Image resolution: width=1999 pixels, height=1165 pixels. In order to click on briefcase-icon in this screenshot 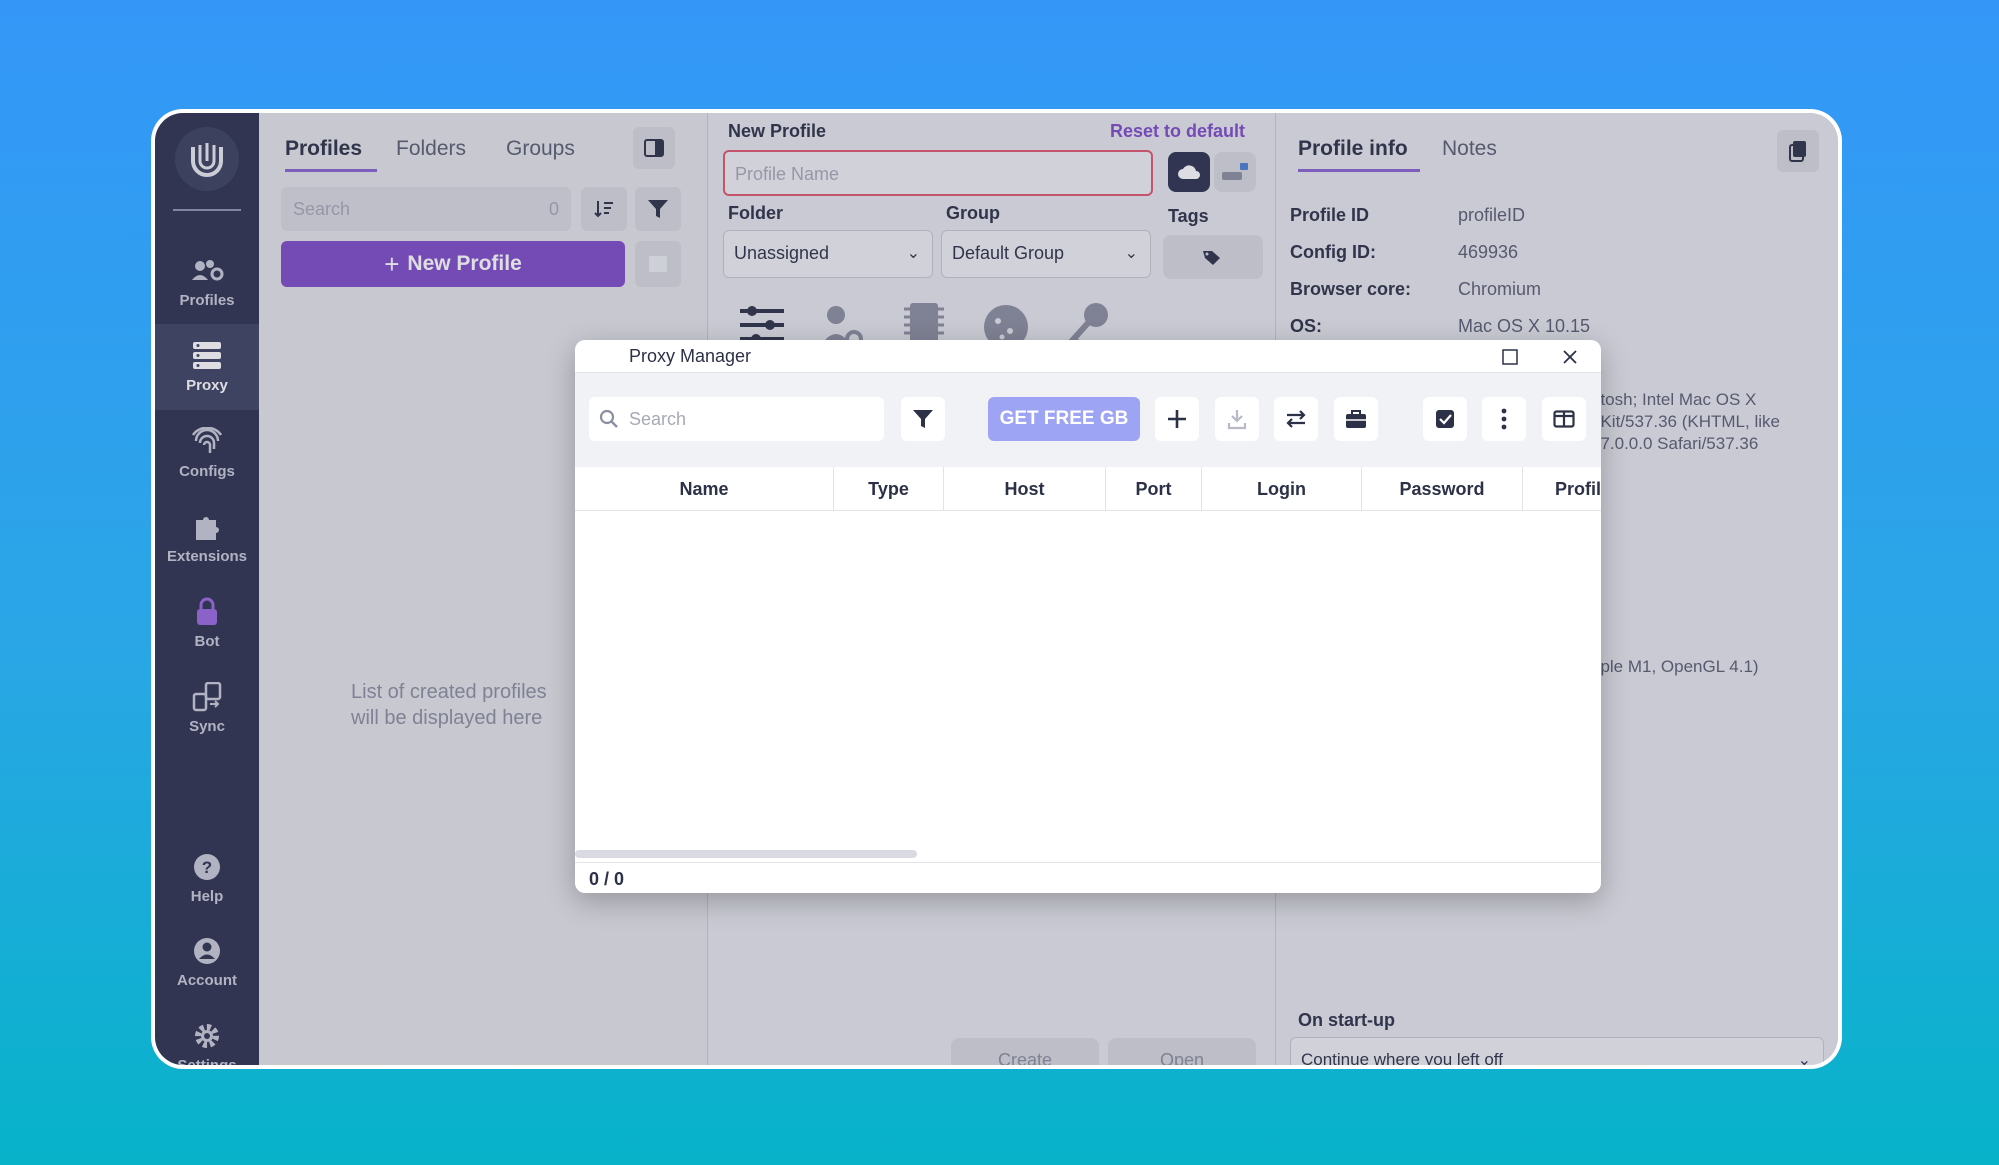, I will do `click(1356, 419)`.